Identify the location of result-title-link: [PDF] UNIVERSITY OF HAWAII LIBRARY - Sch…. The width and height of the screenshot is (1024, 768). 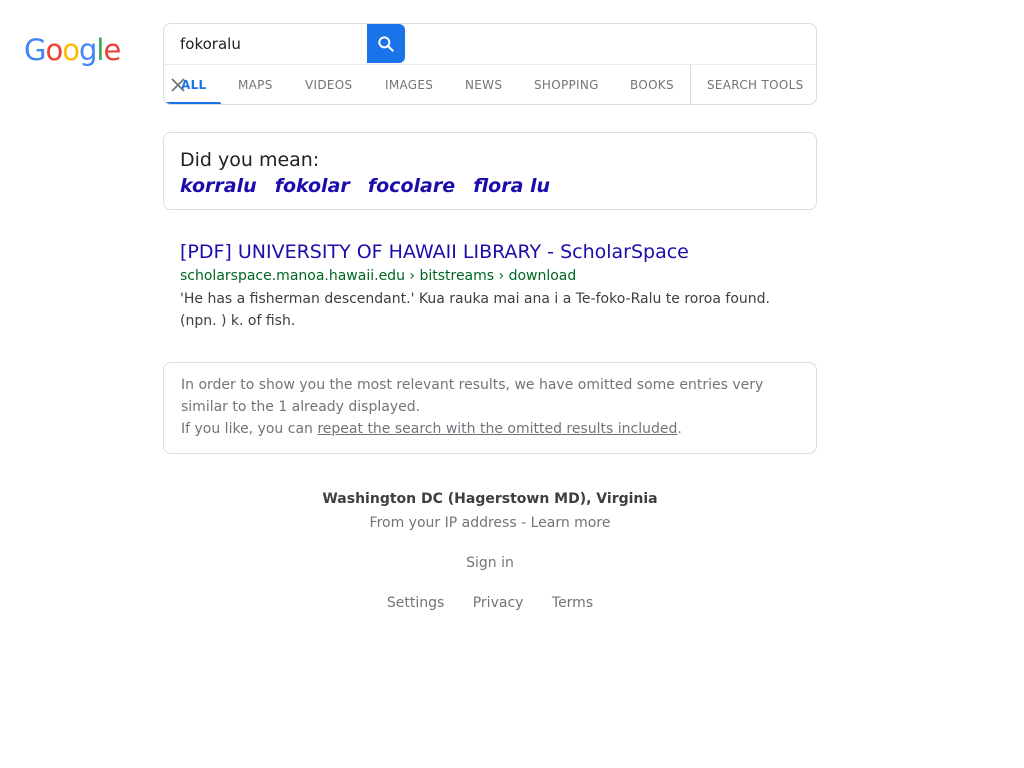
(490, 252).